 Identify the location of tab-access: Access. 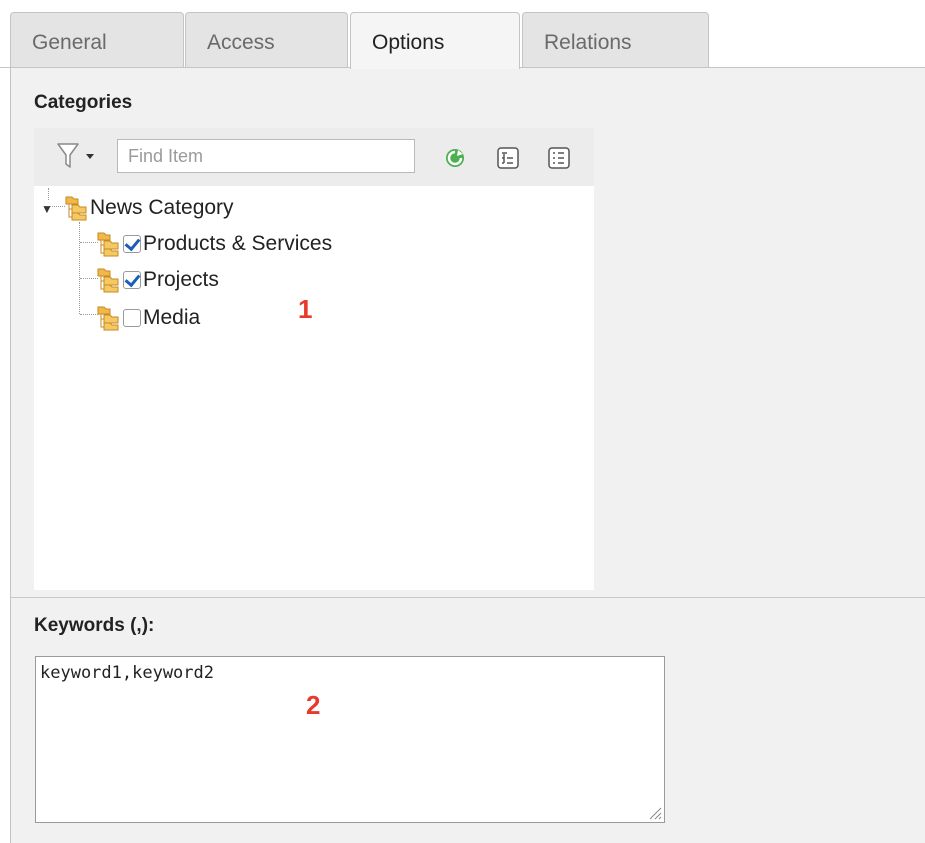
(266, 40).